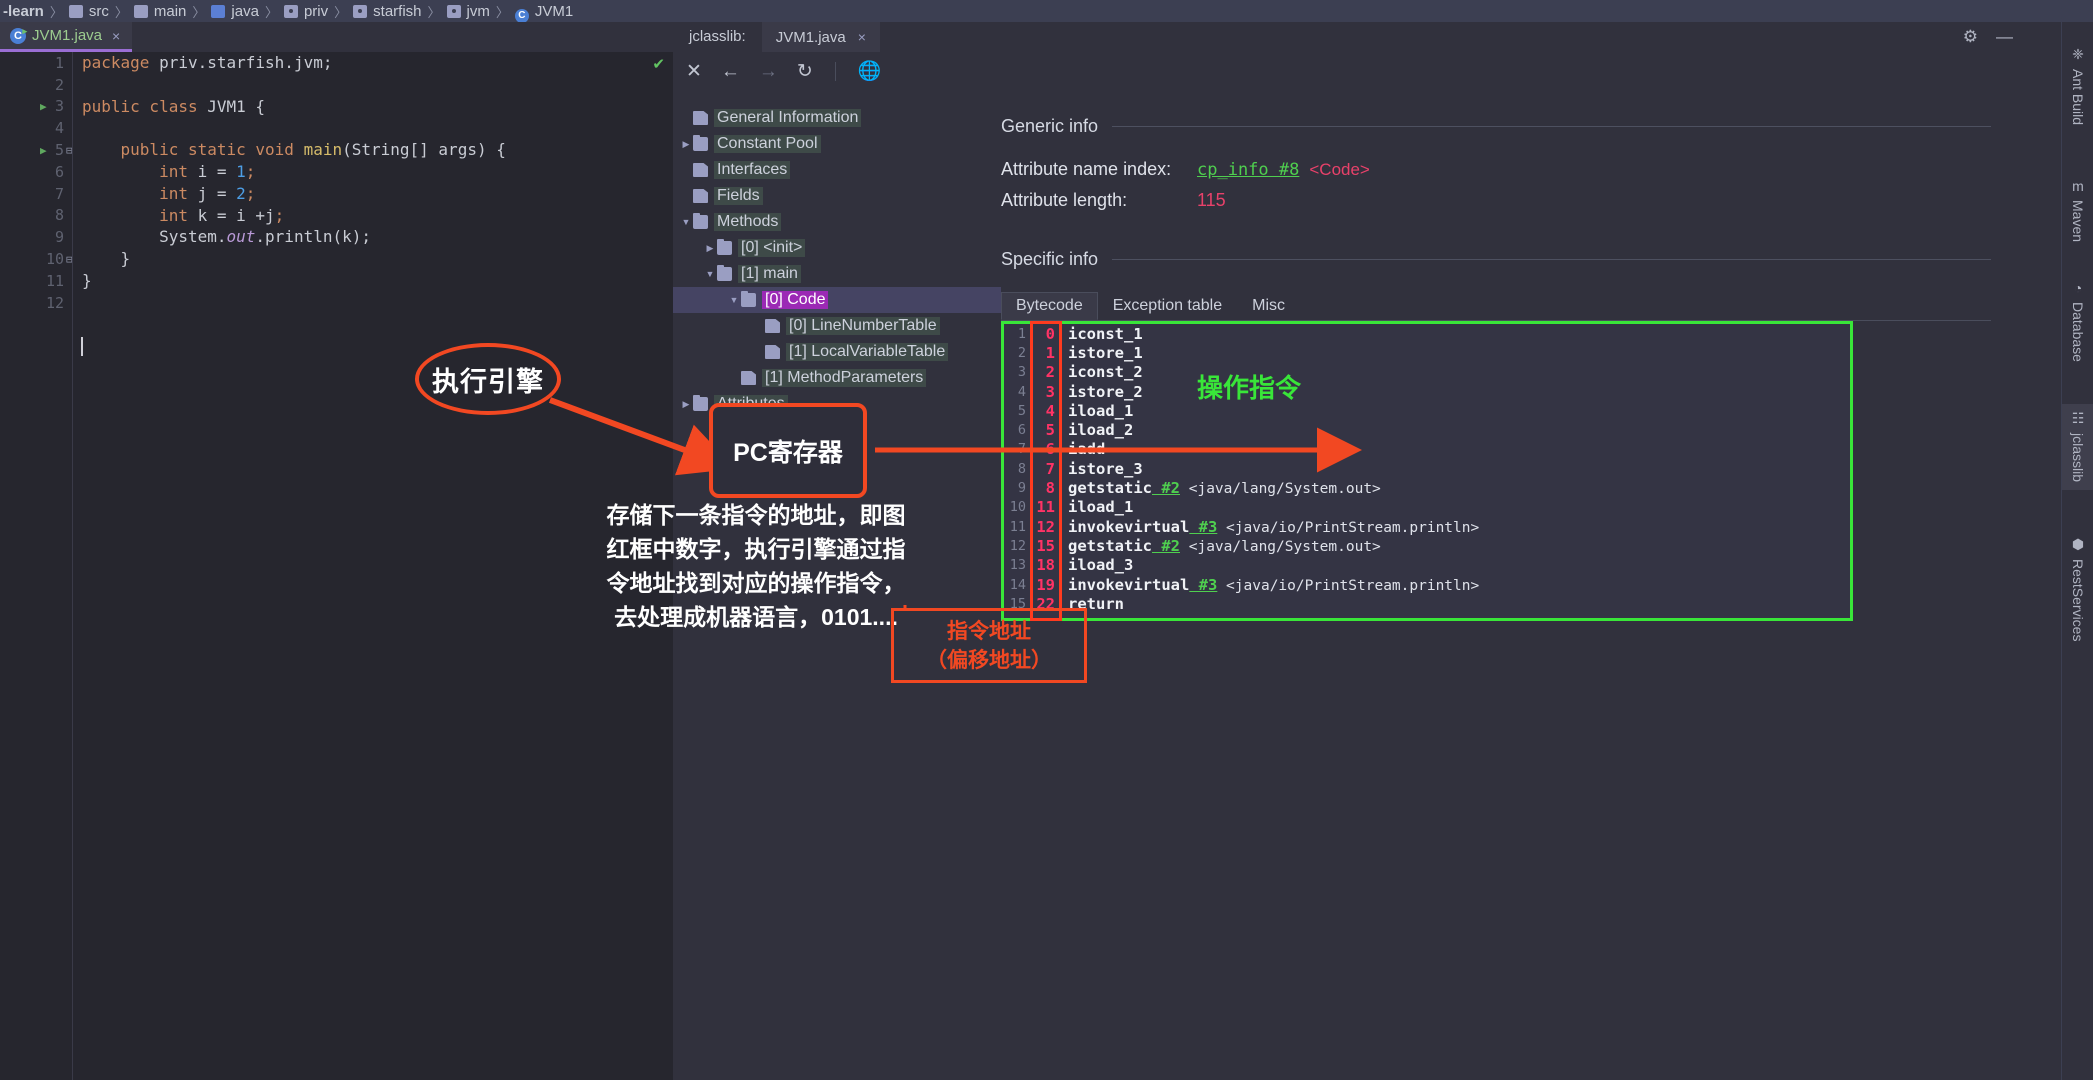 The image size is (2093, 1080). I want to click on tab-misc: Misc, so click(1269, 306).